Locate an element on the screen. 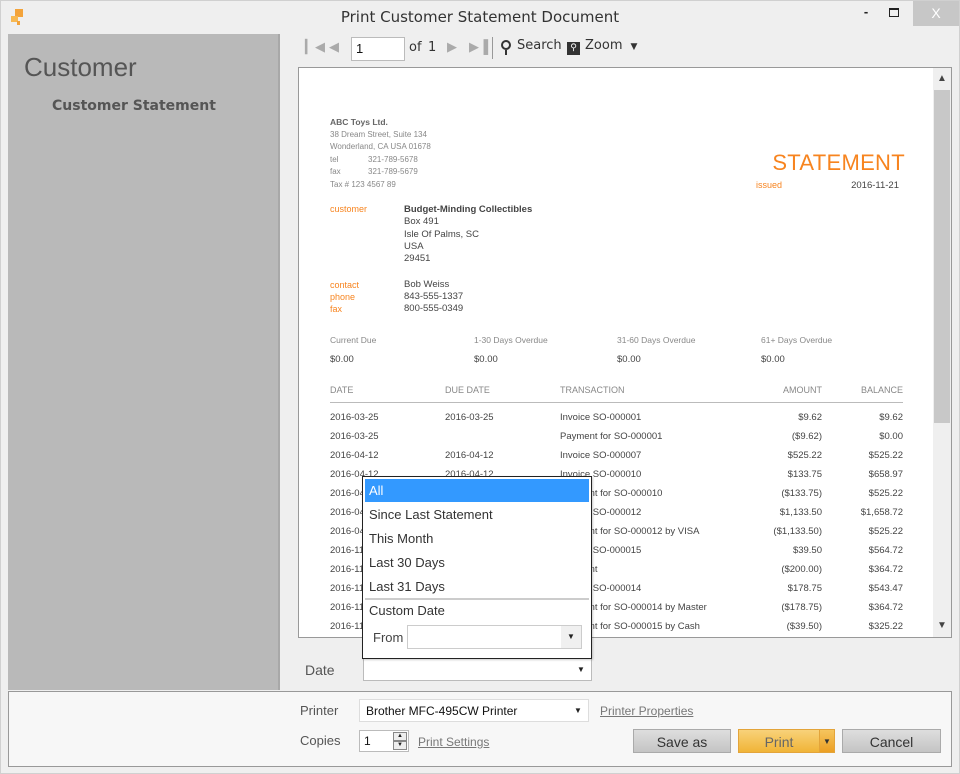 The image size is (960, 774). phone-label: phone is located at coordinates (343, 297).